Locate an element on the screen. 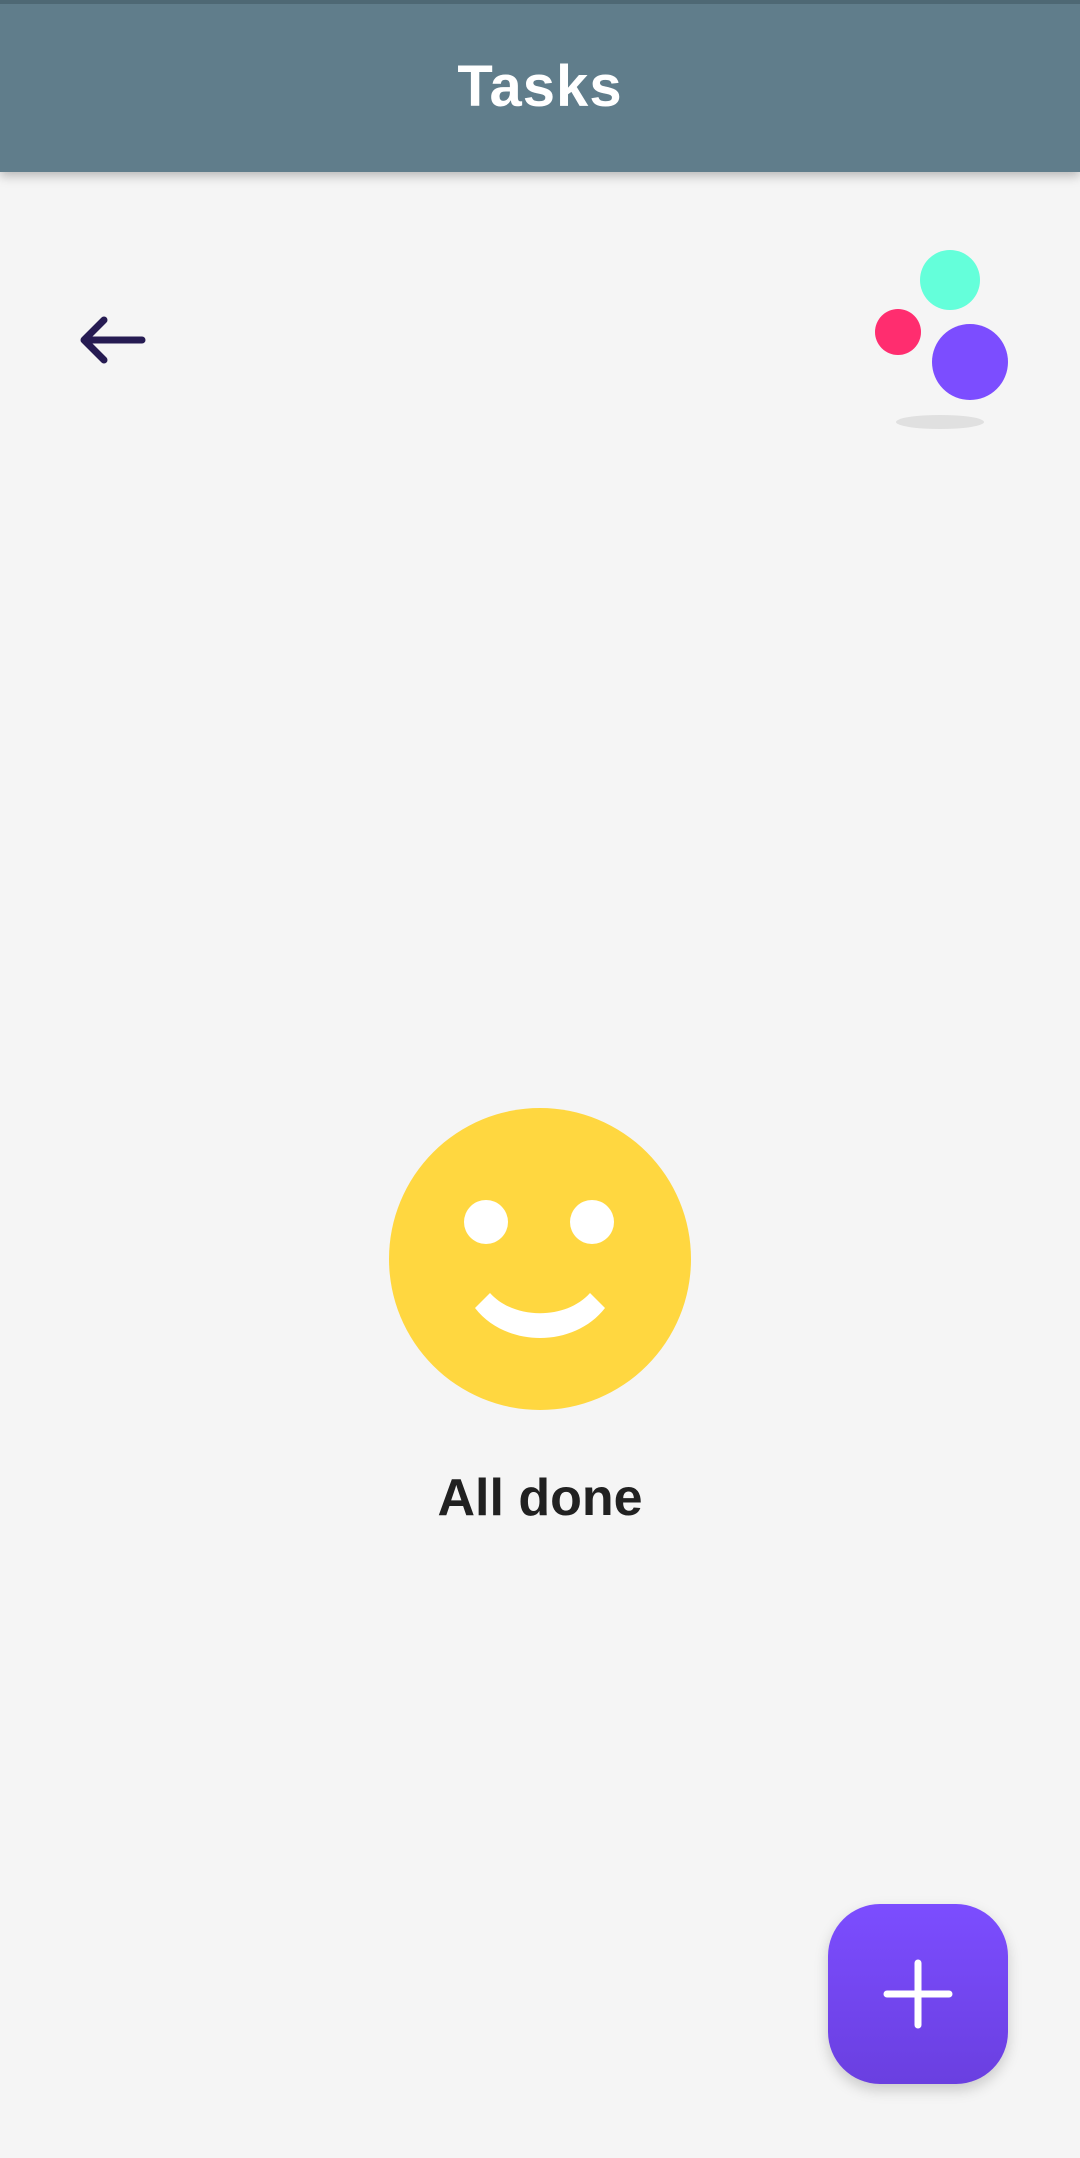 The width and height of the screenshot is (1080, 2158). arrow-left-icon is located at coordinates (113, 340).